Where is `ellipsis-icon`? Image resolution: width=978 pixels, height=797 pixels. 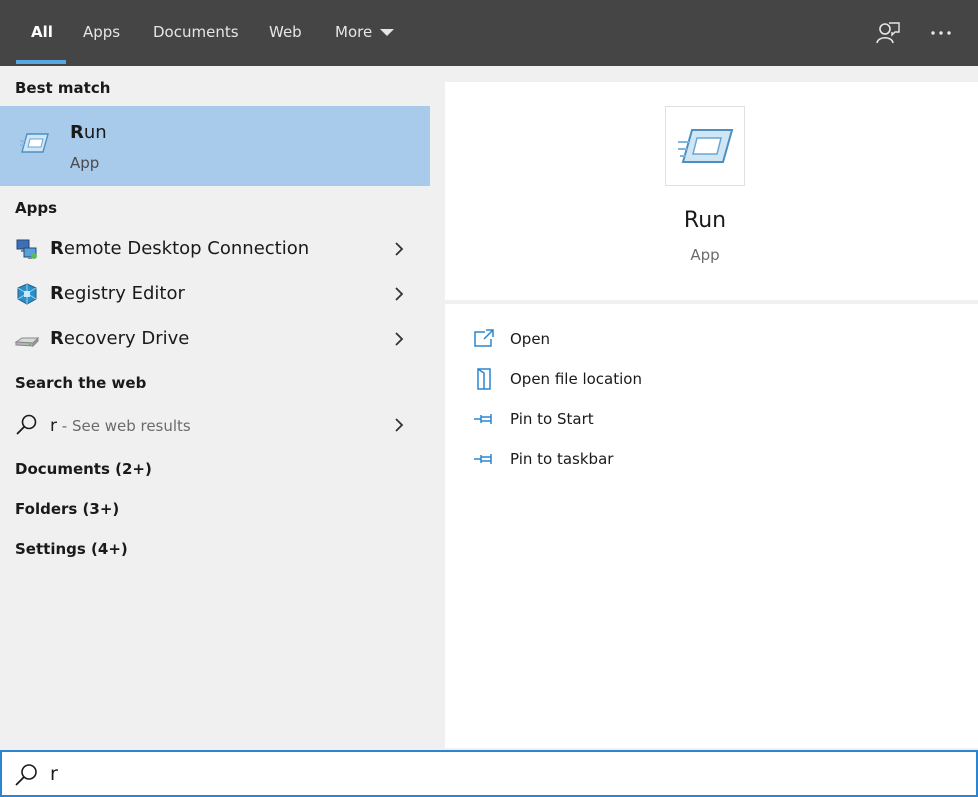
ellipsis-icon is located at coordinates (941, 33).